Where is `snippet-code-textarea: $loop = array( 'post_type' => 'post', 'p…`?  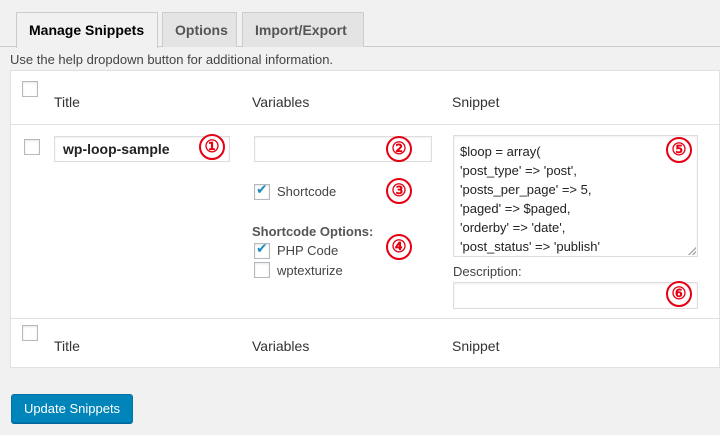 snippet-code-textarea: $loop = array( 'post_type' => 'post', 'p… is located at coordinates (575, 196).